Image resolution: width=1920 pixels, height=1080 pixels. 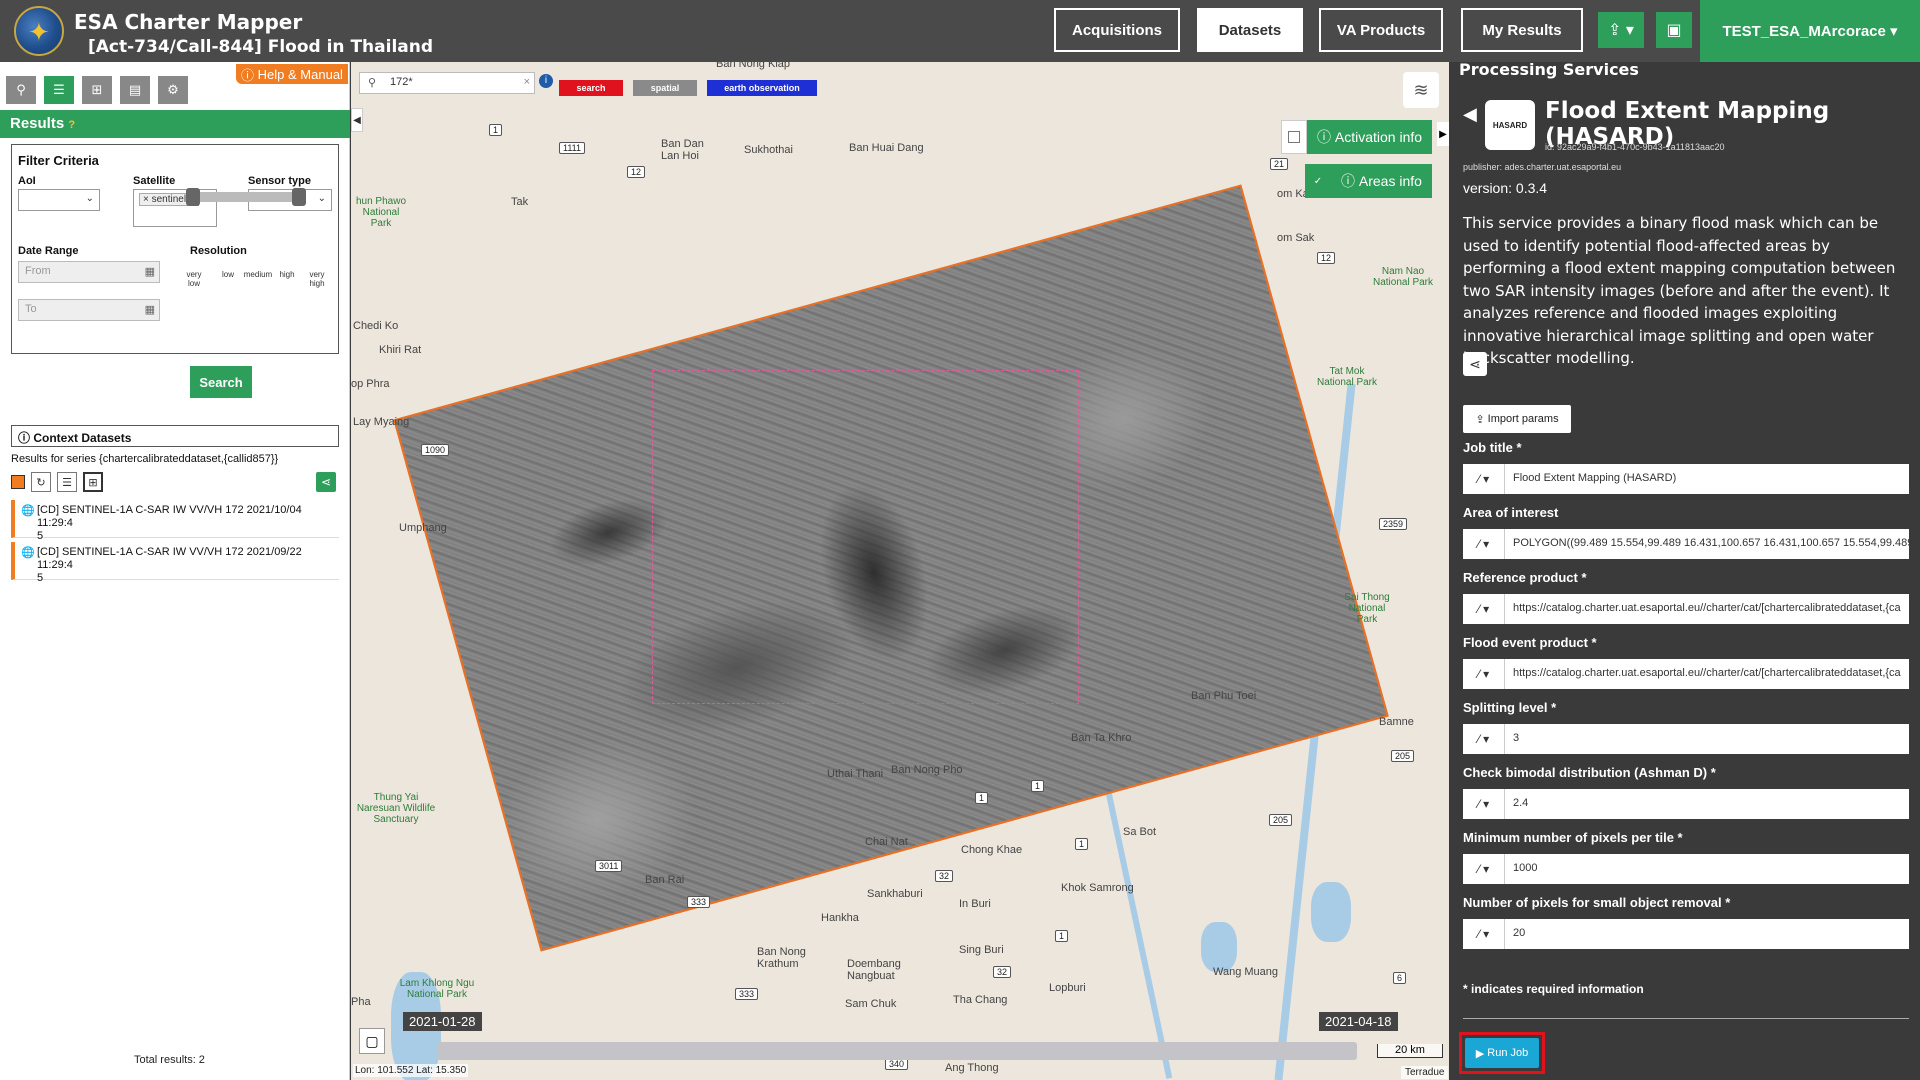 I want to click on map-place-label: Ban Ta Khro, so click(x=1101, y=738).